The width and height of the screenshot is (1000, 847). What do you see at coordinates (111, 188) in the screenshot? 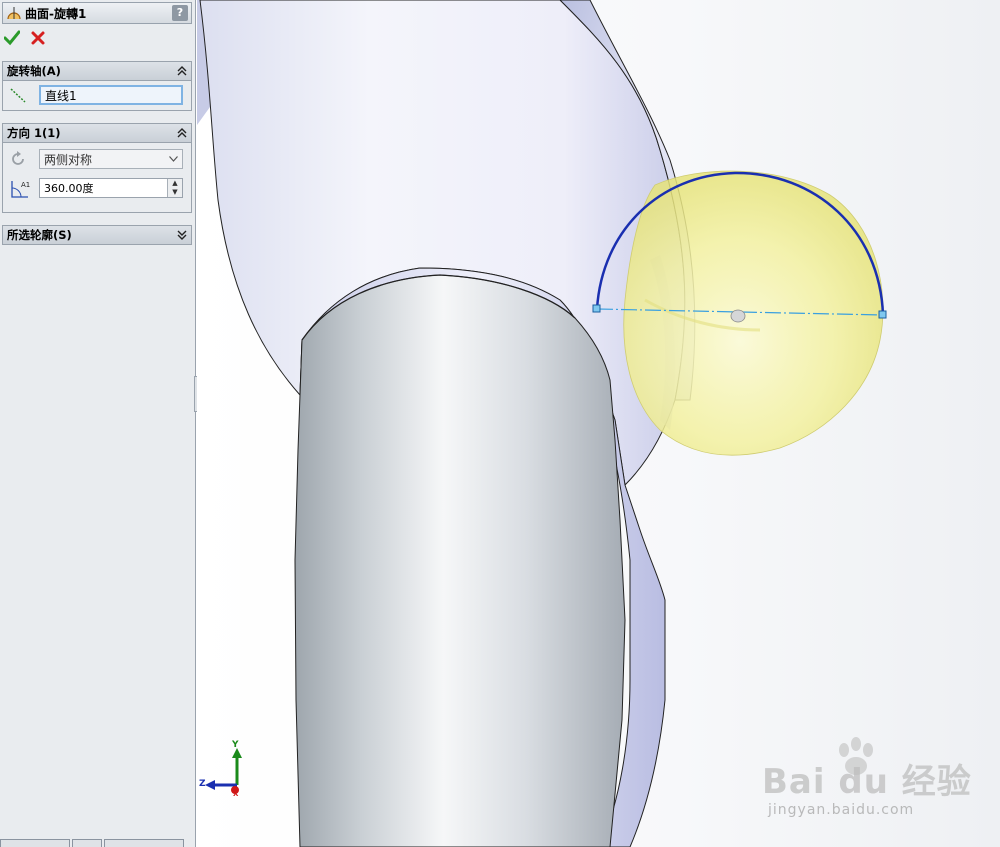
I see `angle-input: 360.00度 ▲ ▼` at bounding box center [111, 188].